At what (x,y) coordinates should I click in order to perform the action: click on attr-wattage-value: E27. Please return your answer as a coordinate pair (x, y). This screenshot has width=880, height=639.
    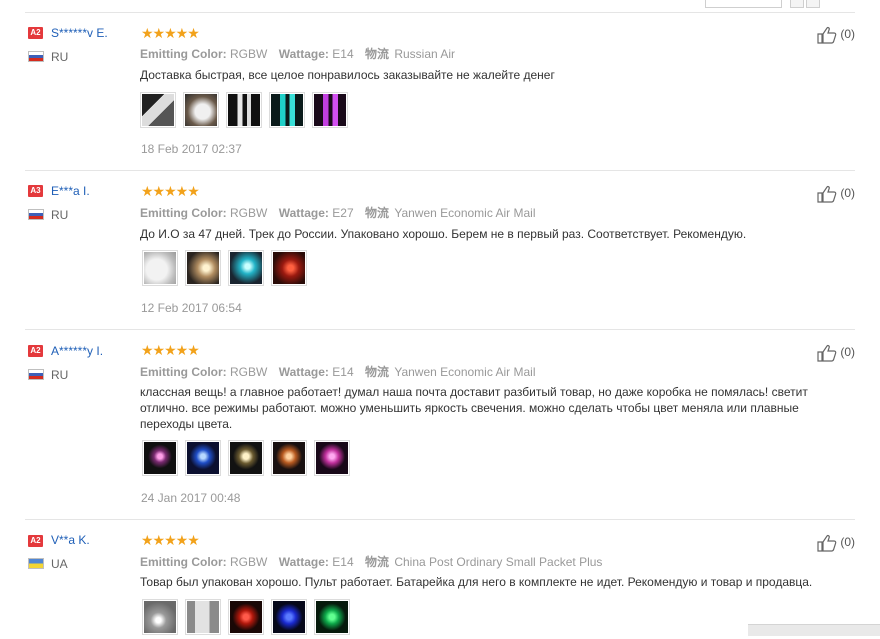
    Looking at the image, I should click on (343, 213).